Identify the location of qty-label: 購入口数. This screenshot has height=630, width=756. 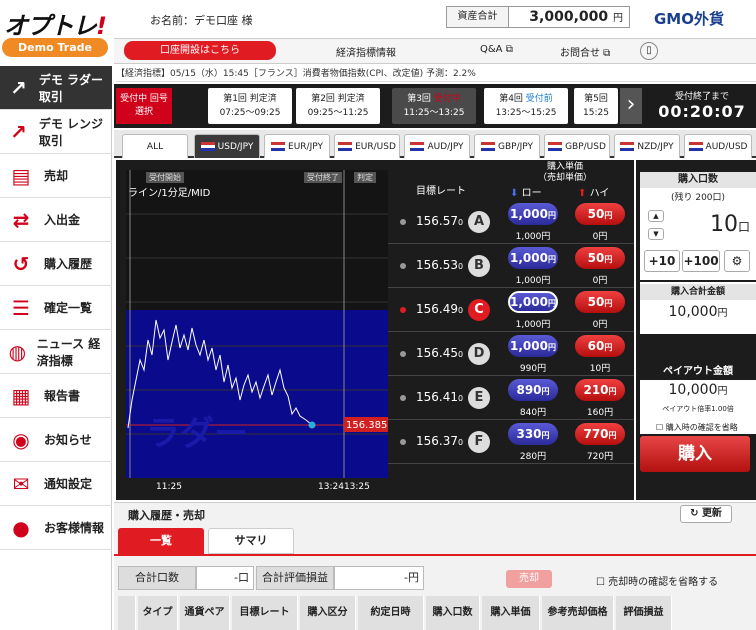
(698, 180).